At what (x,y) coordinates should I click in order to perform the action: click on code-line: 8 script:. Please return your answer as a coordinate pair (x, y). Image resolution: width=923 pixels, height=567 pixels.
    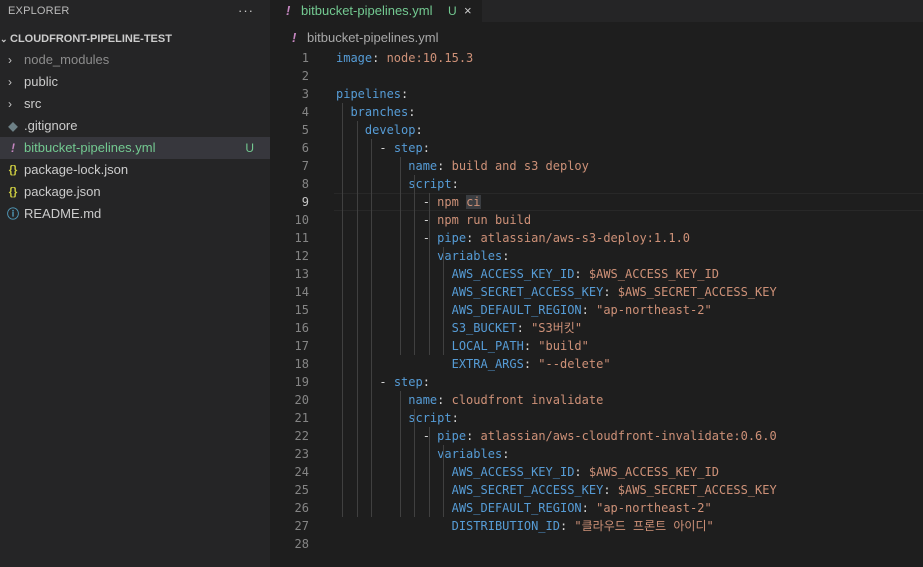
    Looking at the image, I should click on (596, 184).